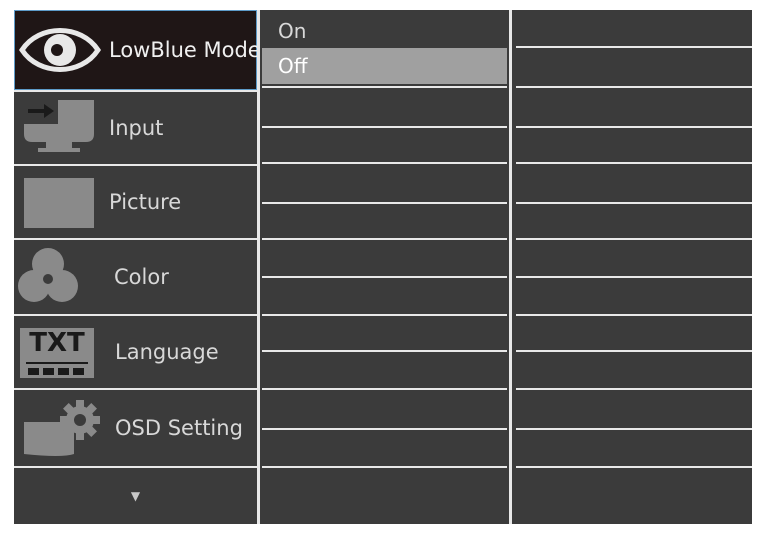  I want to click on option-off: Off, so click(384, 66).